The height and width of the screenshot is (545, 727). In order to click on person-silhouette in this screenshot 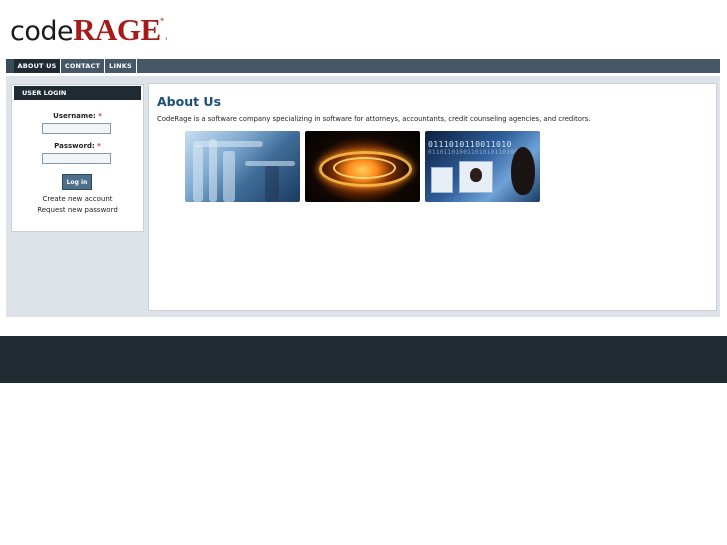, I will do `click(523, 171)`.